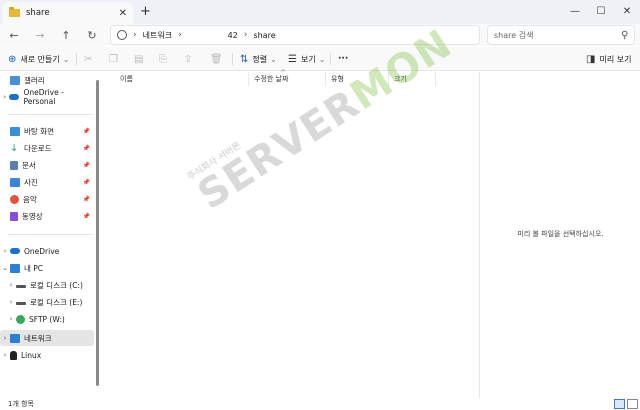 This screenshot has width=640, height=410. I want to click on rename-button: ⎘, so click(165, 59).